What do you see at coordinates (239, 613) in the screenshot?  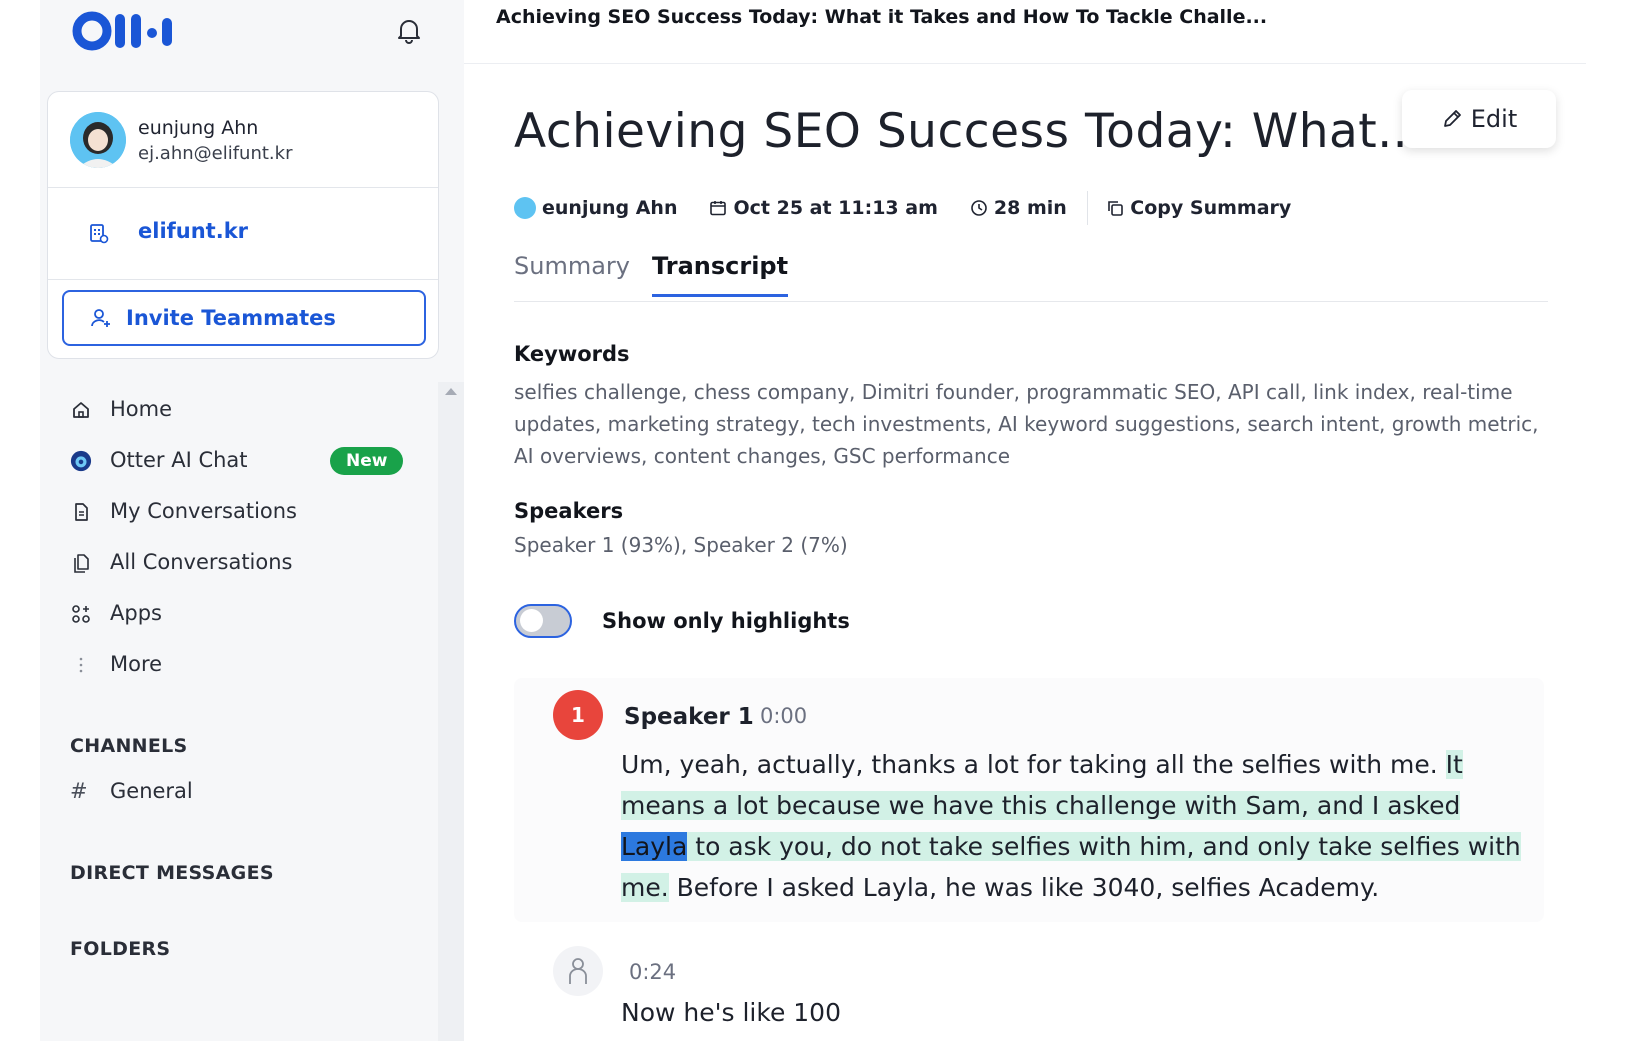 I see `nav-item-apps: Apps` at bounding box center [239, 613].